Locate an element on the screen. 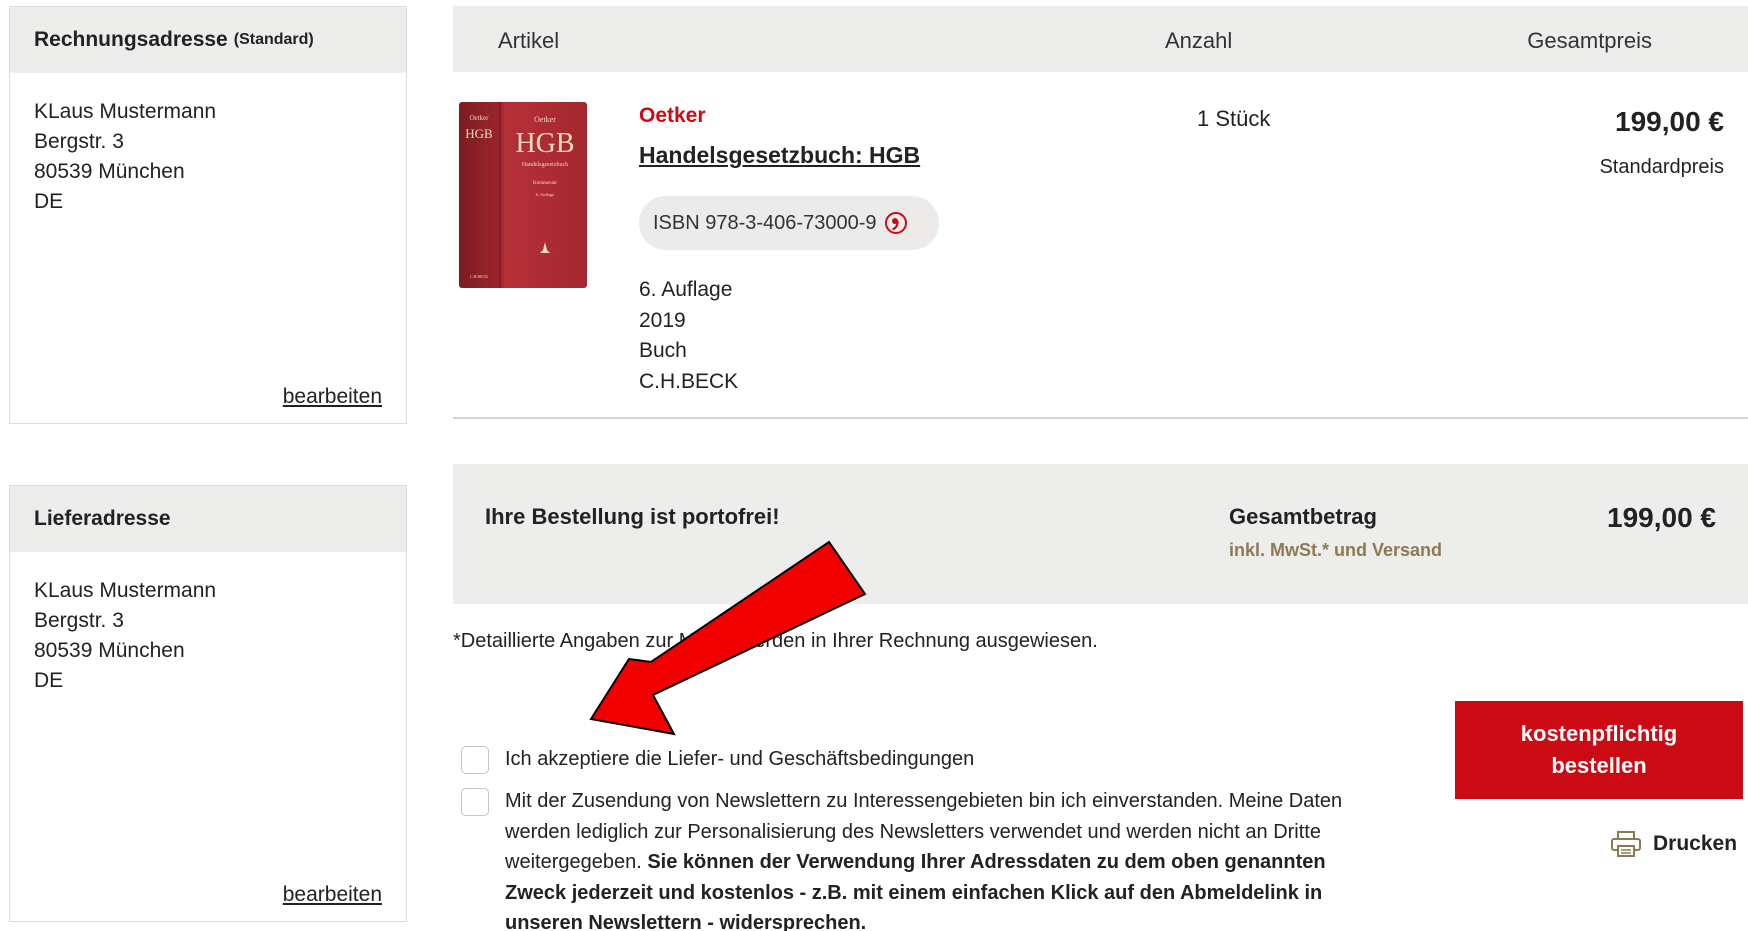 The width and height of the screenshot is (1748, 931). cover-spine-title: HGB is located at coordinates (479, 133).